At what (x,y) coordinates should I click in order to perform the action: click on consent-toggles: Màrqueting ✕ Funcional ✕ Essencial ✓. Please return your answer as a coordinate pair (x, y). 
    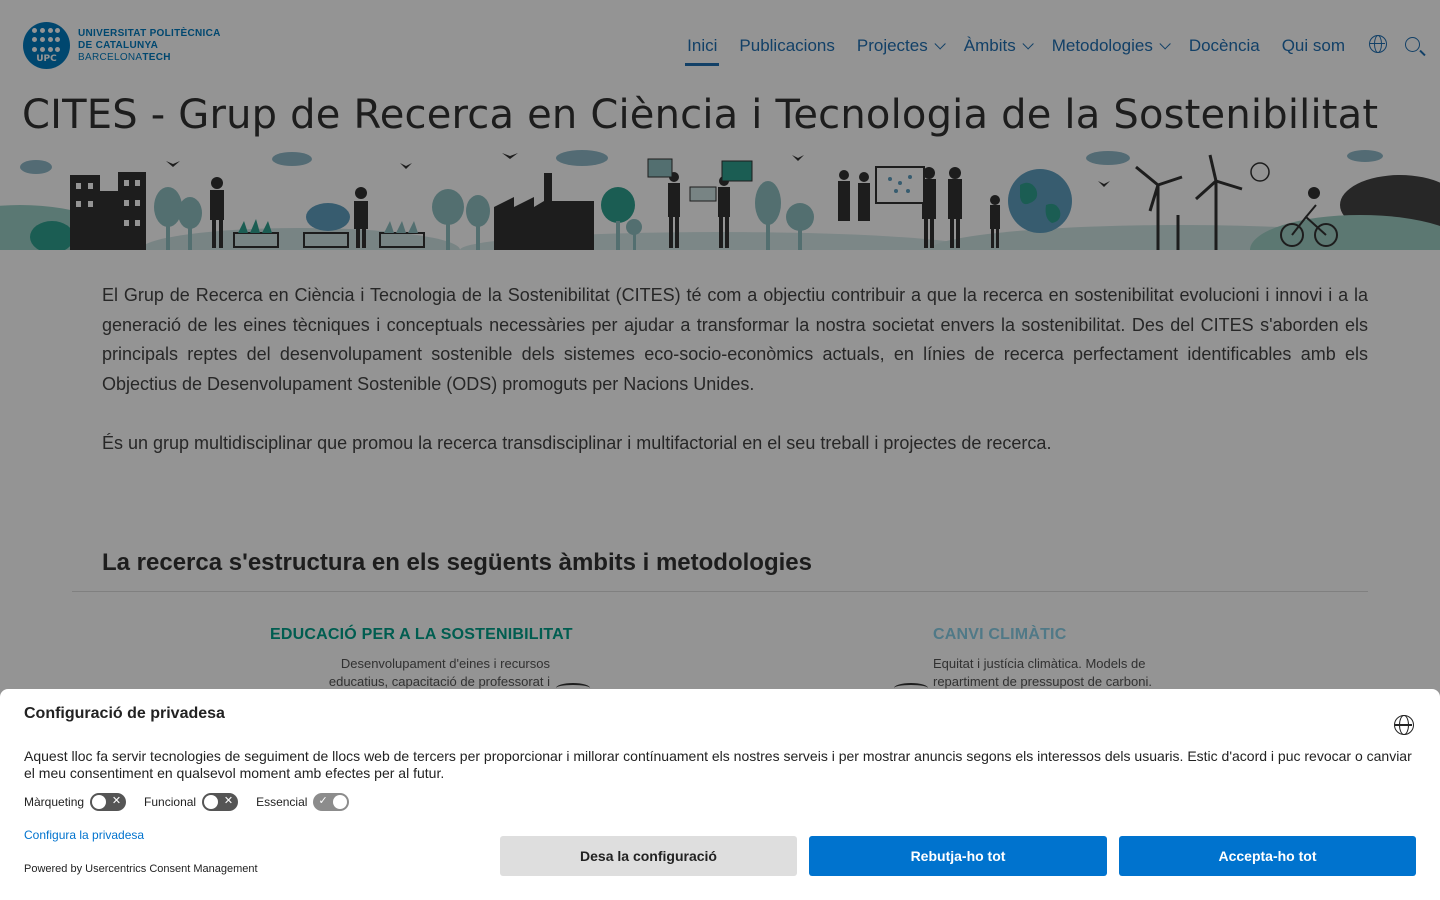
    Looking at the image, I should click on (195, 802).